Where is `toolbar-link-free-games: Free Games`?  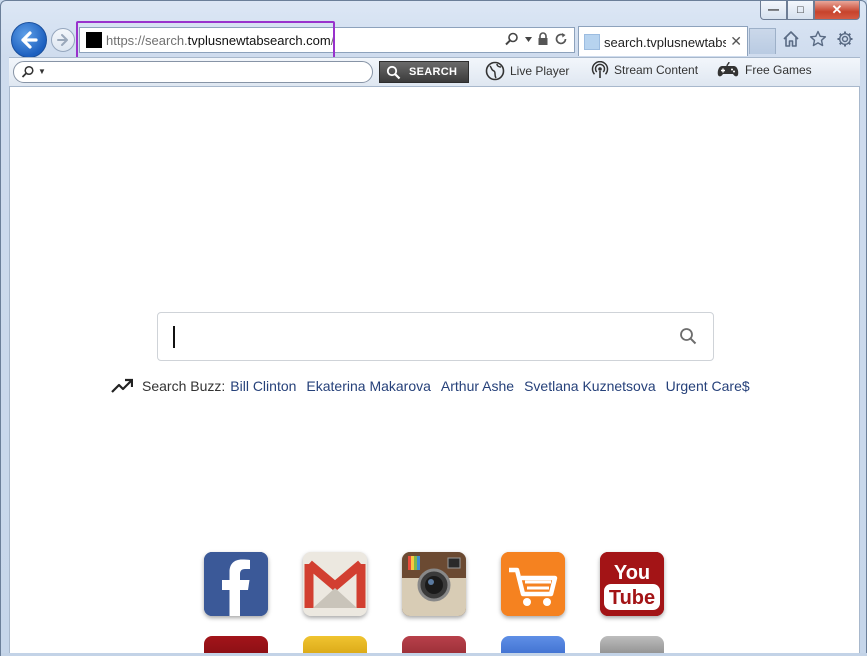
toolbar-link-free-games: Free Games is located at coordinates (764, 70).